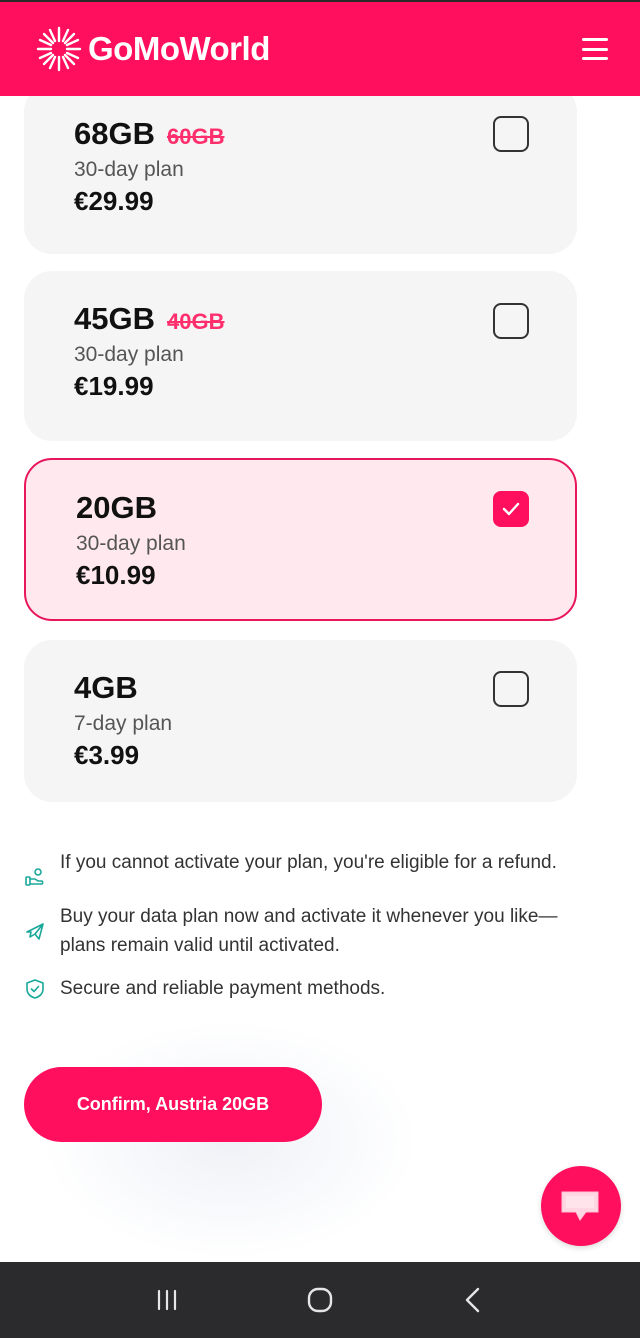 The height and width of the screenshot is (1338, 640). I want to click on plan-checkbox-68gb, so click(511, 134).